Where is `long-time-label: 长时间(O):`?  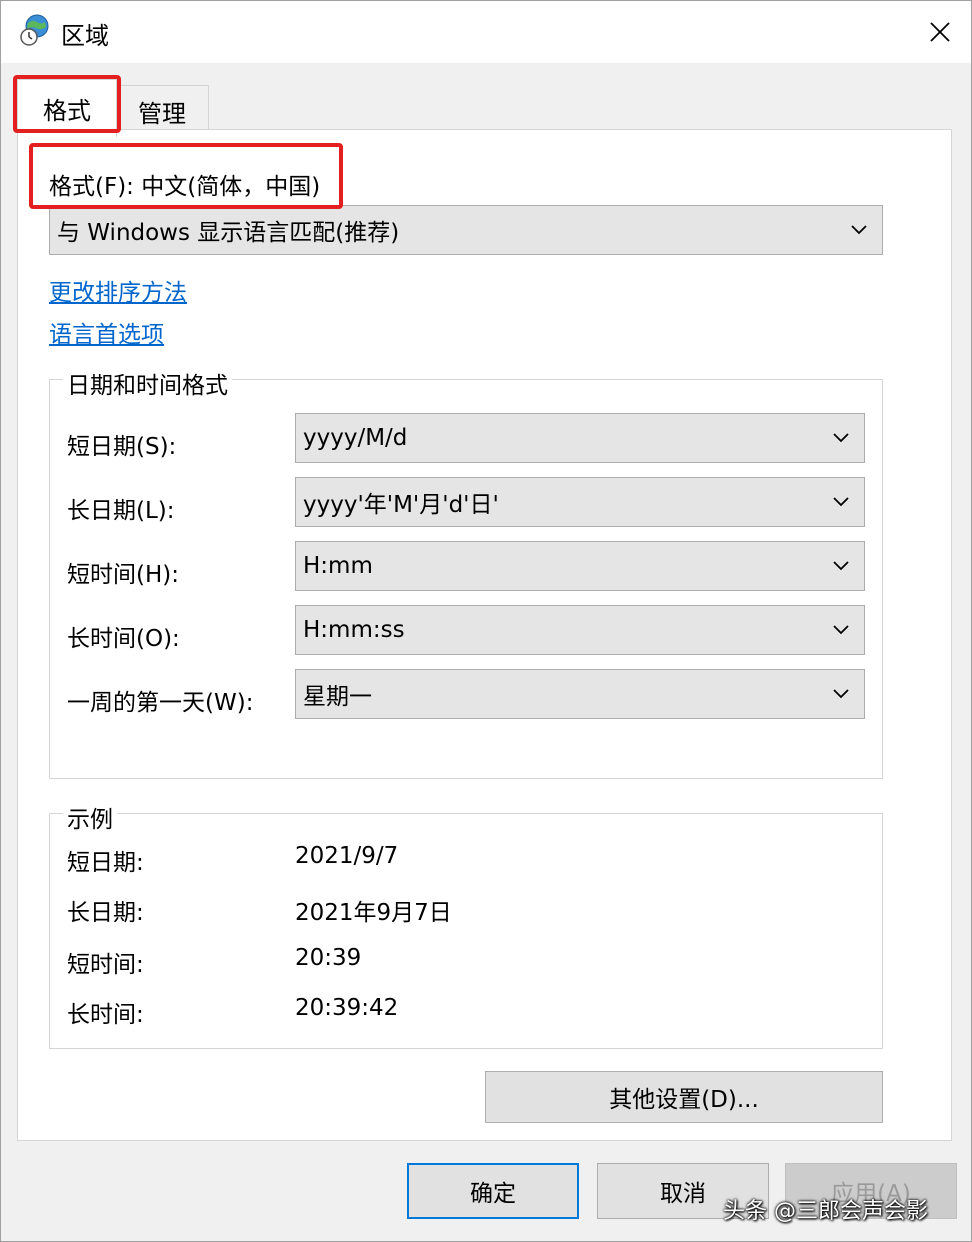
long-time-label: 长时间(O): is located at coordinates (123, 639).